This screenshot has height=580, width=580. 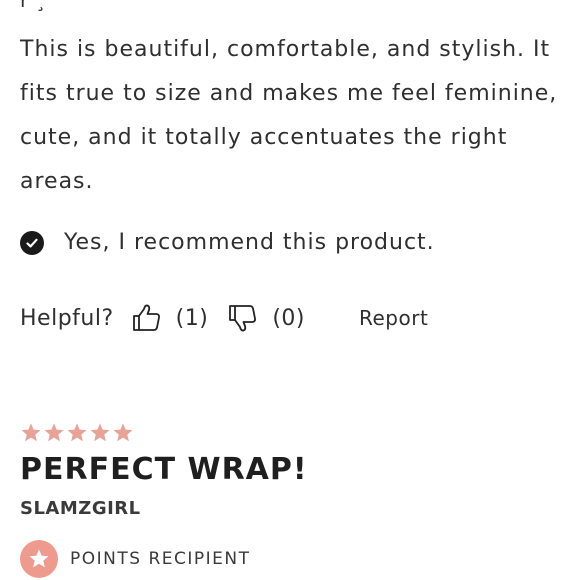 What do you see at coordinates (146, 317) in the screenshot?
I see `thumbs-up-icon` at bounding box center [146, 317].